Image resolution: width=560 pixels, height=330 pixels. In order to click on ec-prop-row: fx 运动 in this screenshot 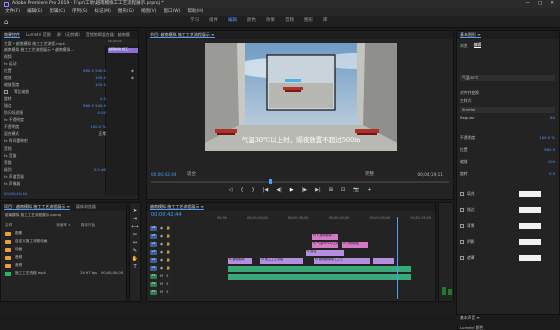, I will do `click(70, 63)`.